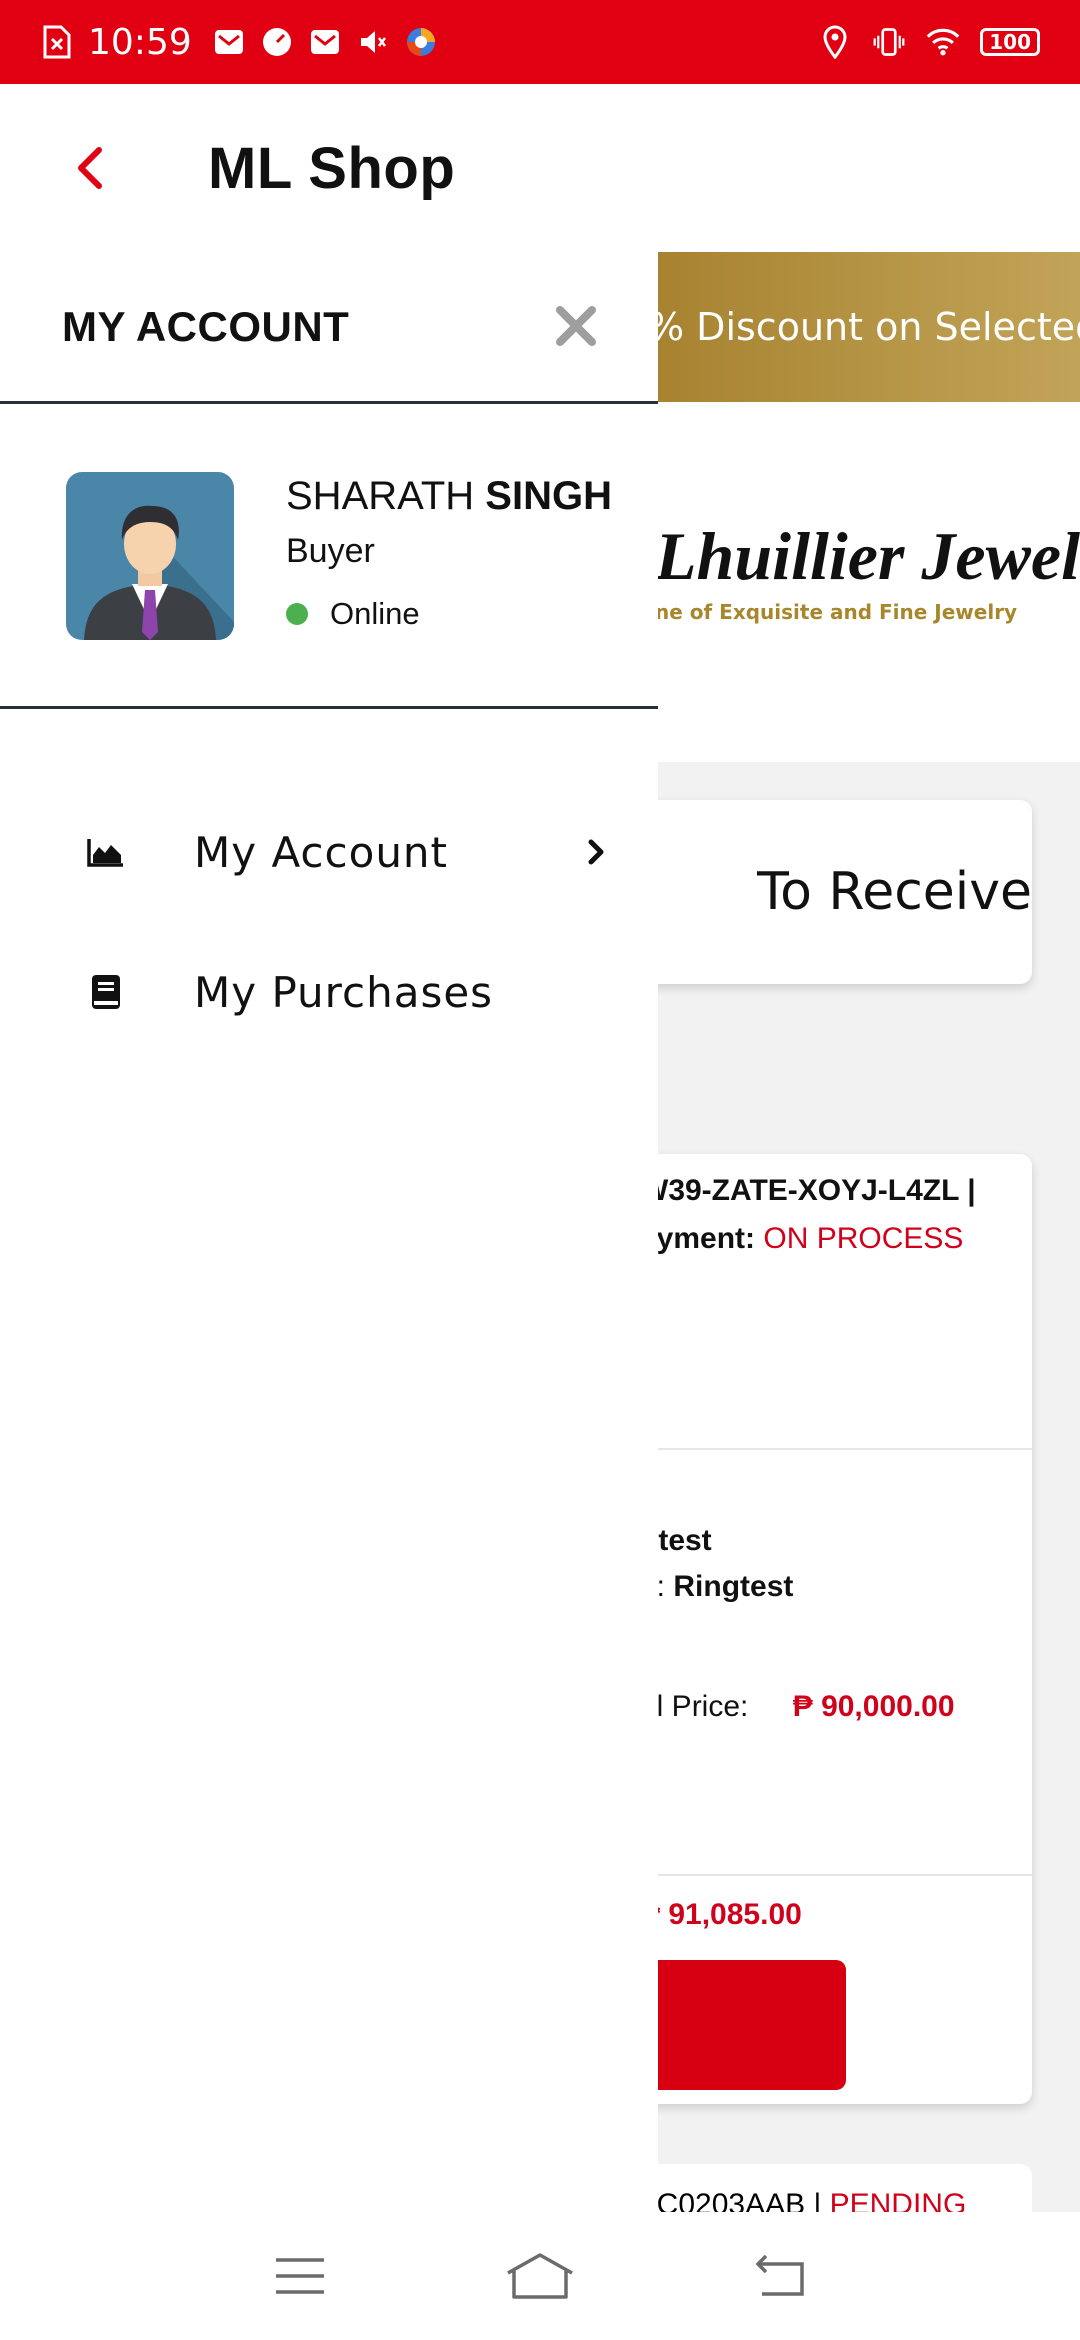 The image size is (1080, 2340). What do you see at coordinates (150, 556) in the screenshot?
I see `avatar` at bounding box center [150, 556].